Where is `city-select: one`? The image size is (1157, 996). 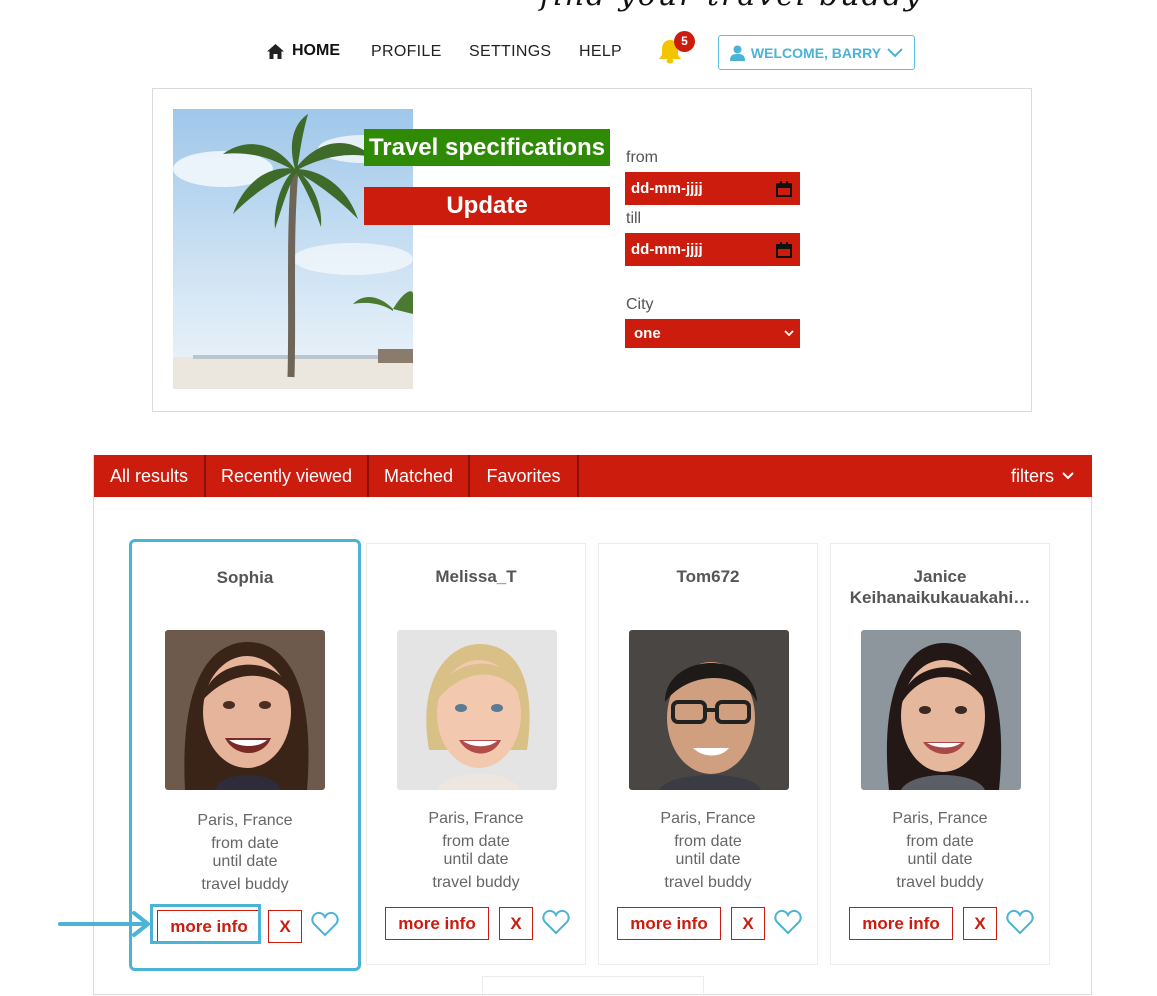 city-select: one is located at coordinates (712, 333).